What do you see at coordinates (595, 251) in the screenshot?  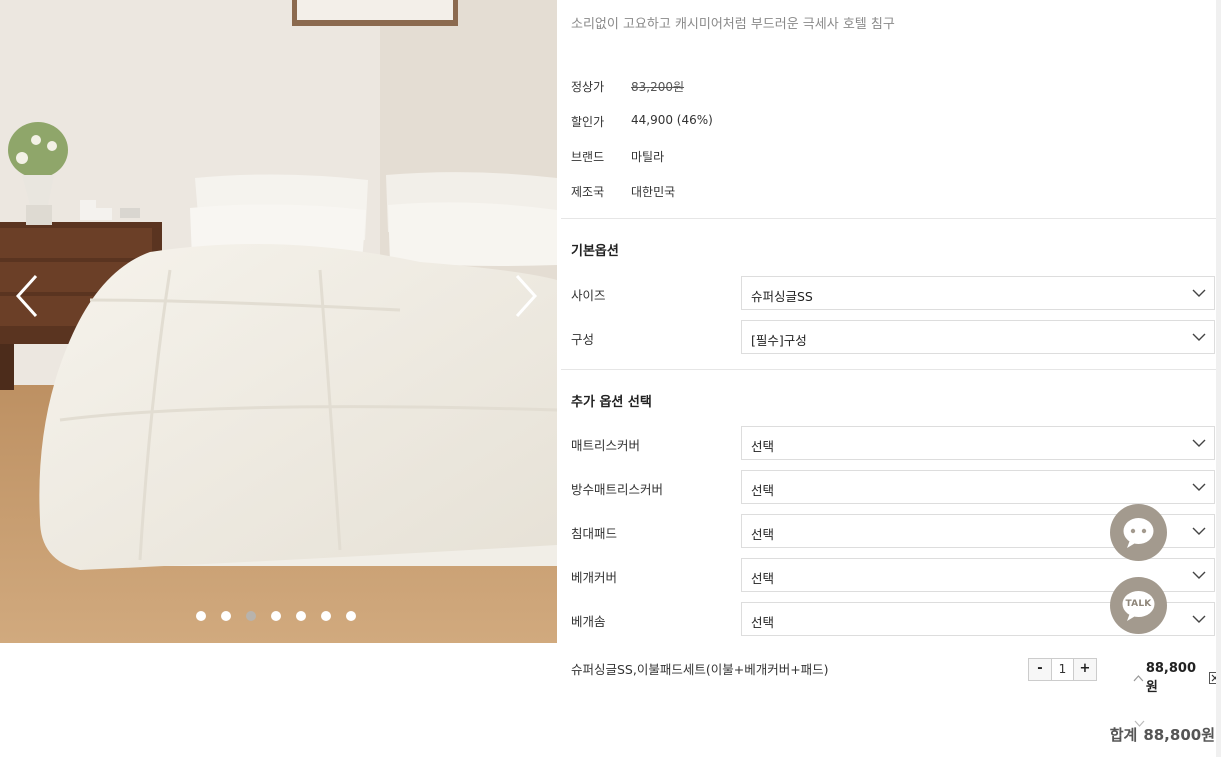 I see `basic-options-title: 기본옵션` at bounding box center [595, 251].